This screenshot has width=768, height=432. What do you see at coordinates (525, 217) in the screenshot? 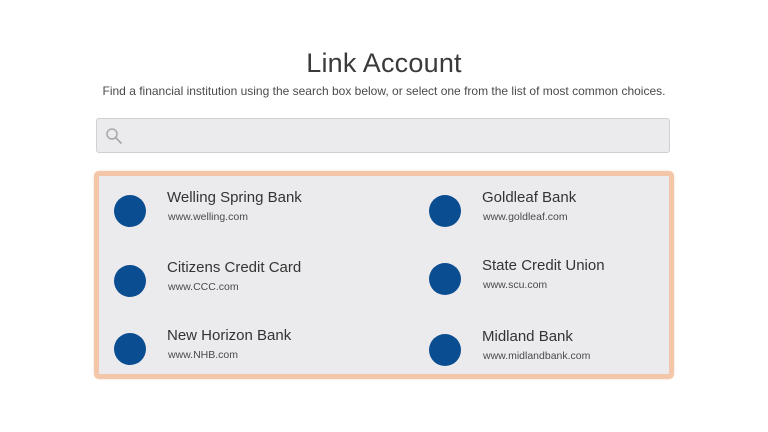
I see `bank-url: www.goldleaf.com` at bounding box center [525, 217].